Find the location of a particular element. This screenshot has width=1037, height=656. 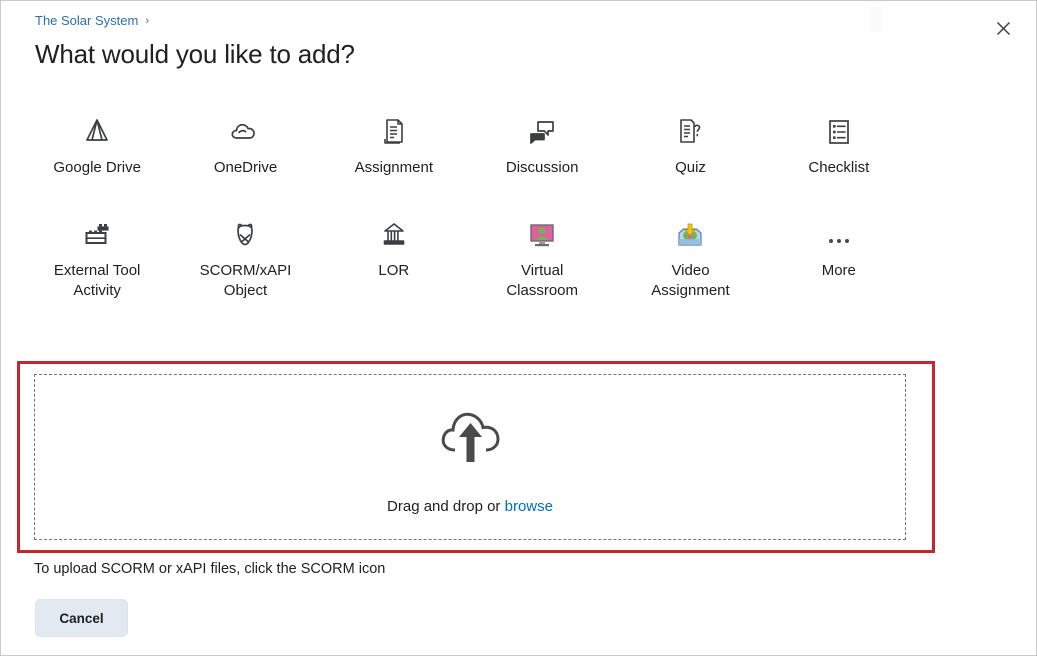

tile-onedrive: OneDrive is located at coordinates (245, 143).